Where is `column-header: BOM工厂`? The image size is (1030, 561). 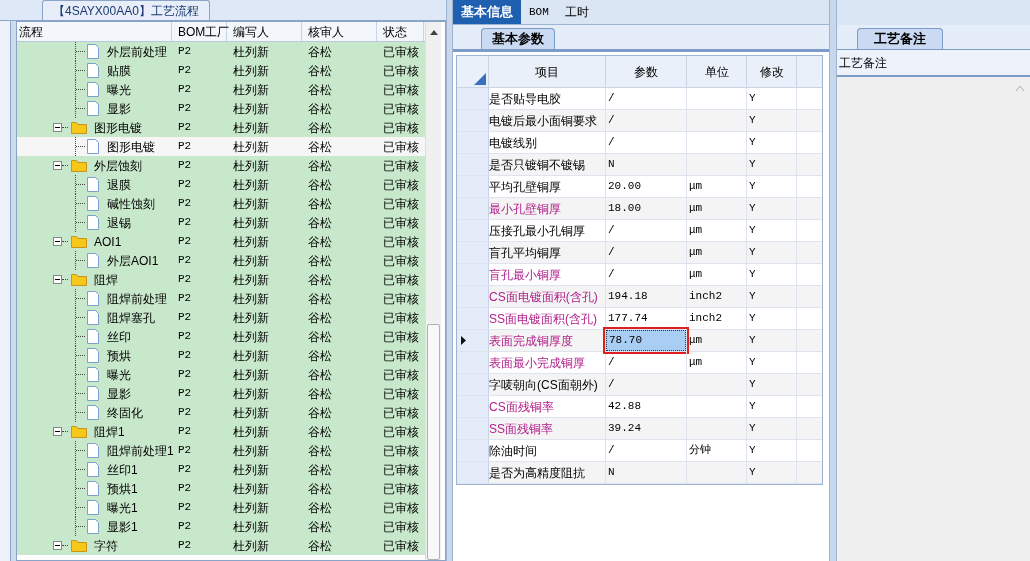
column-header: BOM工厂 is located at coordinates (199, 31).